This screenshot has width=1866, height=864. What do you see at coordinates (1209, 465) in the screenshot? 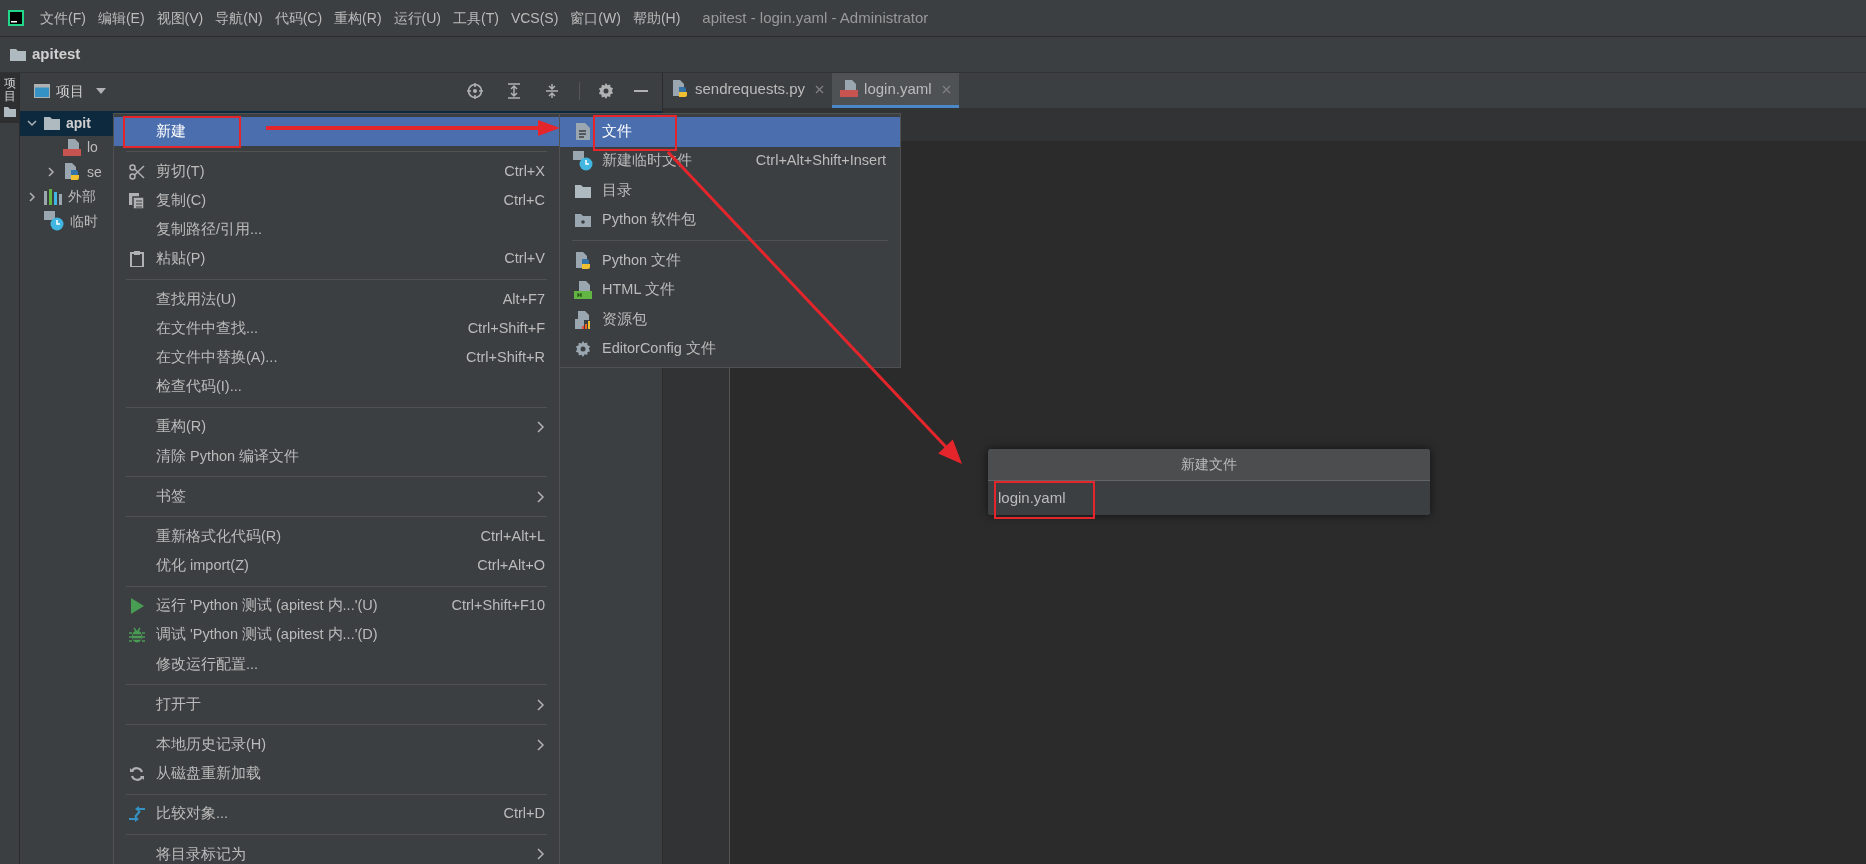
I see `dialog-title: 新建文件` at bounding box center [1209, 465].